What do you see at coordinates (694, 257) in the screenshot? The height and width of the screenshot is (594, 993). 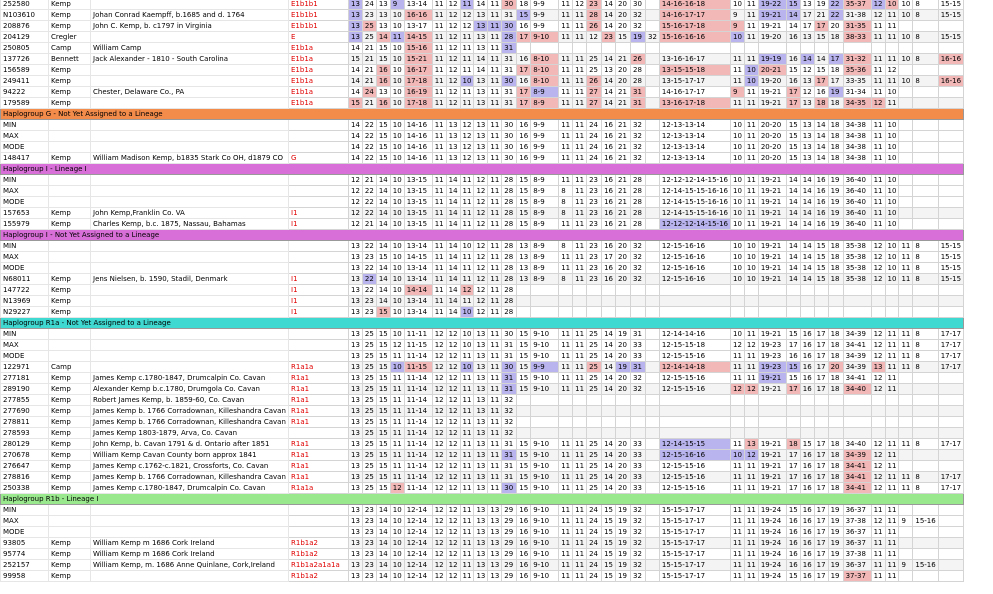 I see `marker-cell: 12-15-16-16` at bounding box center [694, 257].